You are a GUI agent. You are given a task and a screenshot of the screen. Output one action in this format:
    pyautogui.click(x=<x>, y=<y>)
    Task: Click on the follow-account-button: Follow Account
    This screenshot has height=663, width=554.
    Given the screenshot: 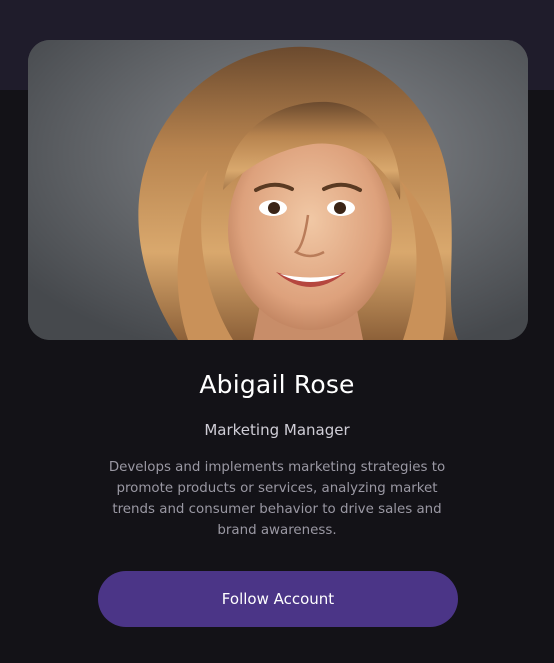 What is the action you would take?
    pyautogui.click(x=278, y=599)
    